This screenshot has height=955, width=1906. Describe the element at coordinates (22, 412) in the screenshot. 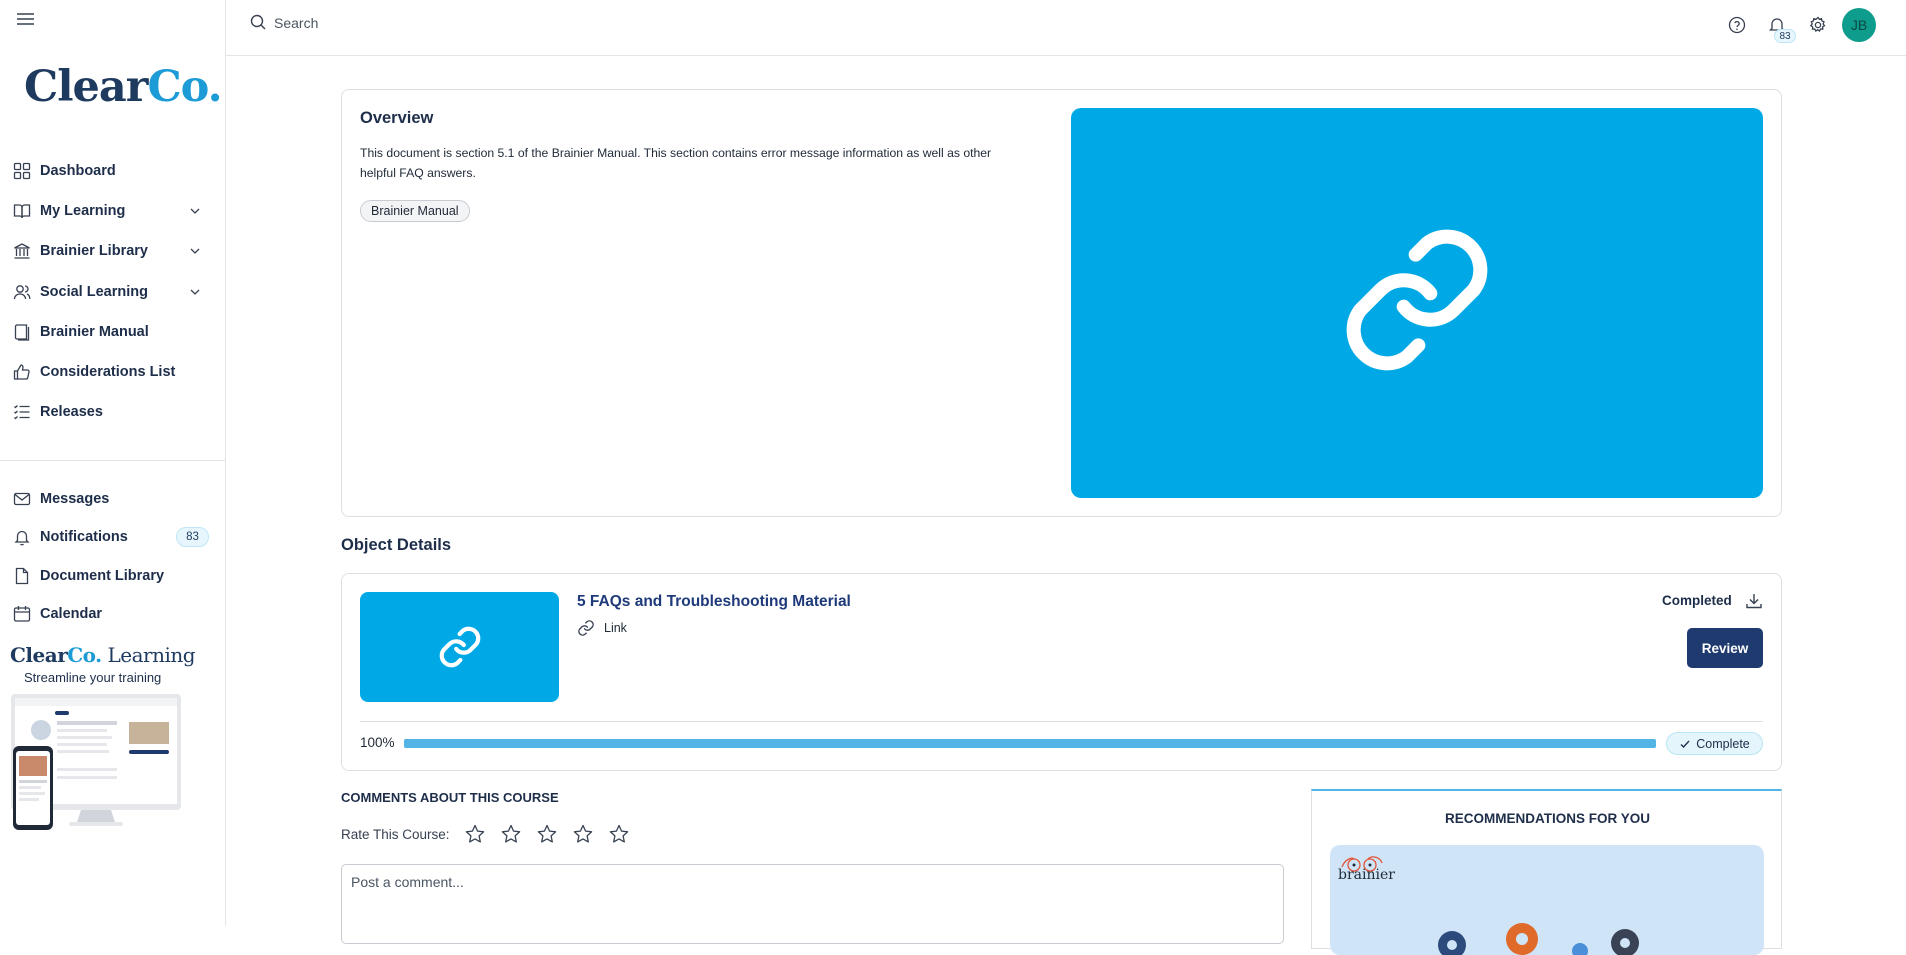

I see `list-icon` at that location.